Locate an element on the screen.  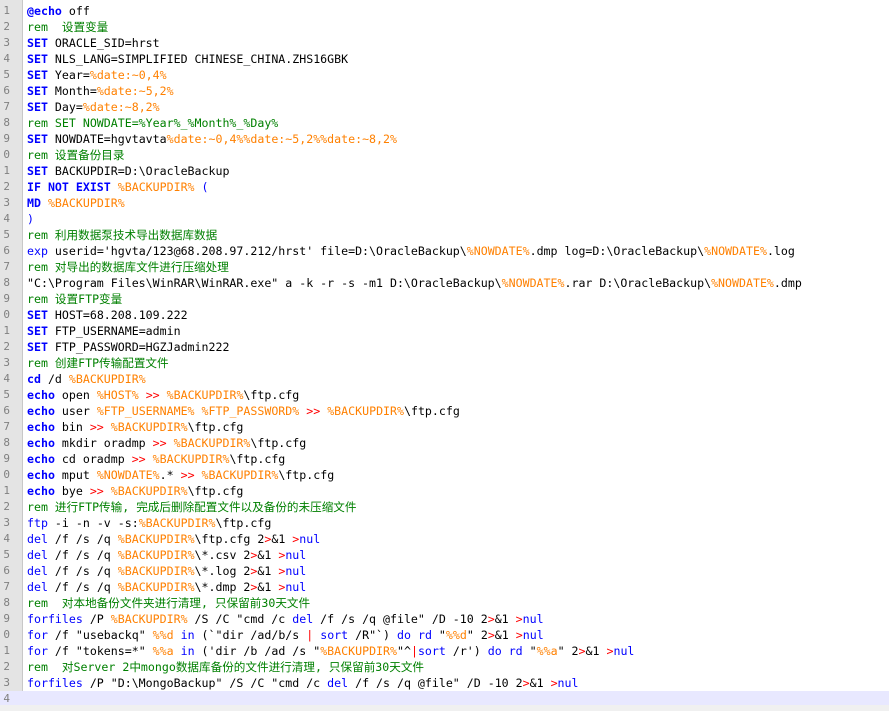
code-token: cd oradmp is located at coordinates (93, 459).